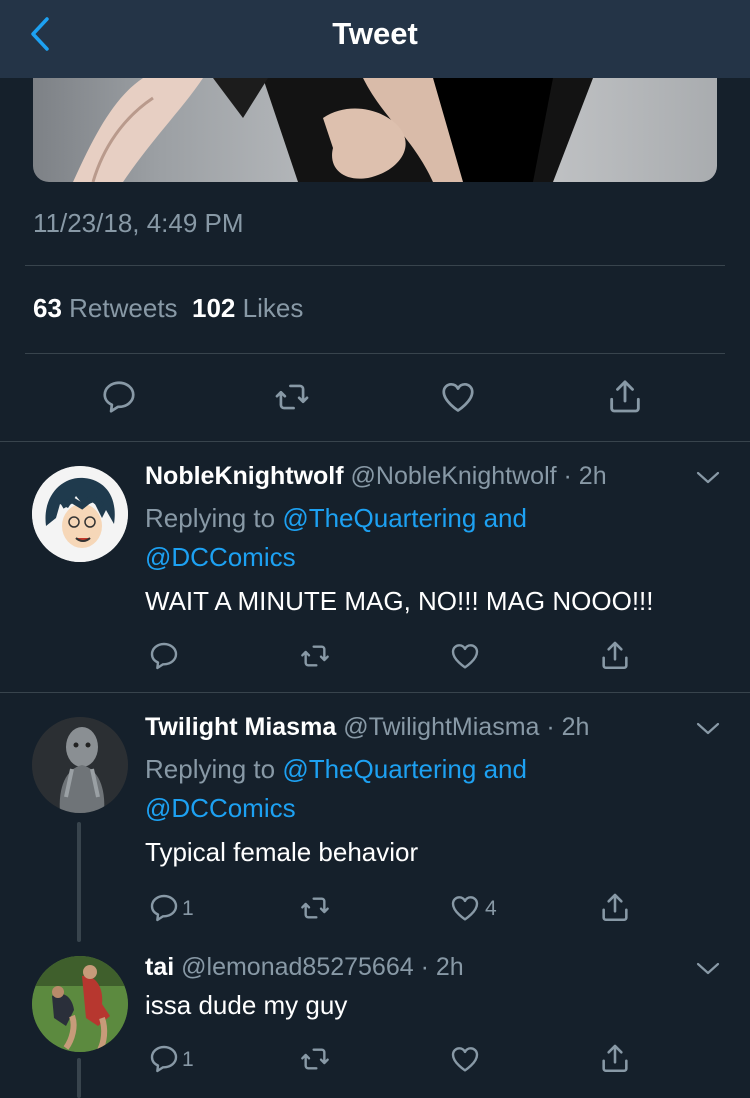 The width and height of the screenshot is (750, 1098). What do you see at coordinates (399, 601) in the screenshot?
I see `tweet-text: WAIT A MINUTE MAG, NO!!! MAG NOOO!!!` at bounding box center [399, 601].